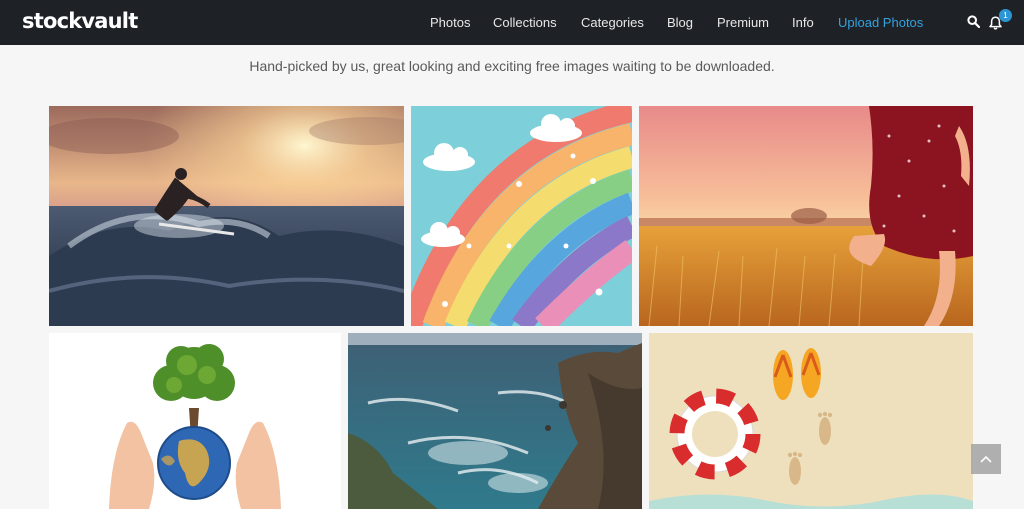  I want to click on coastline-photo-image, so click(495, 421).